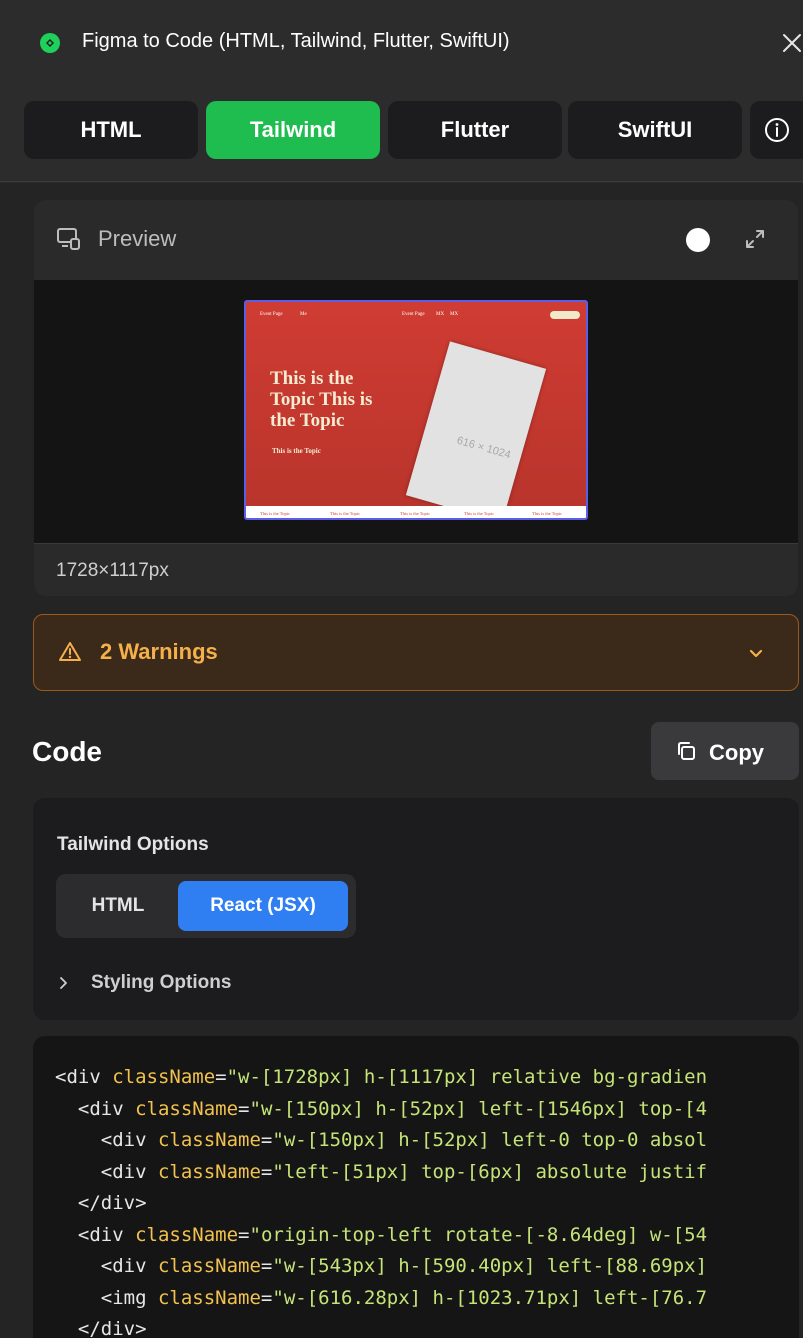 The image size is (803, 1338). I want to click on preview-footer: 1728×1117px, so click(416, 569).